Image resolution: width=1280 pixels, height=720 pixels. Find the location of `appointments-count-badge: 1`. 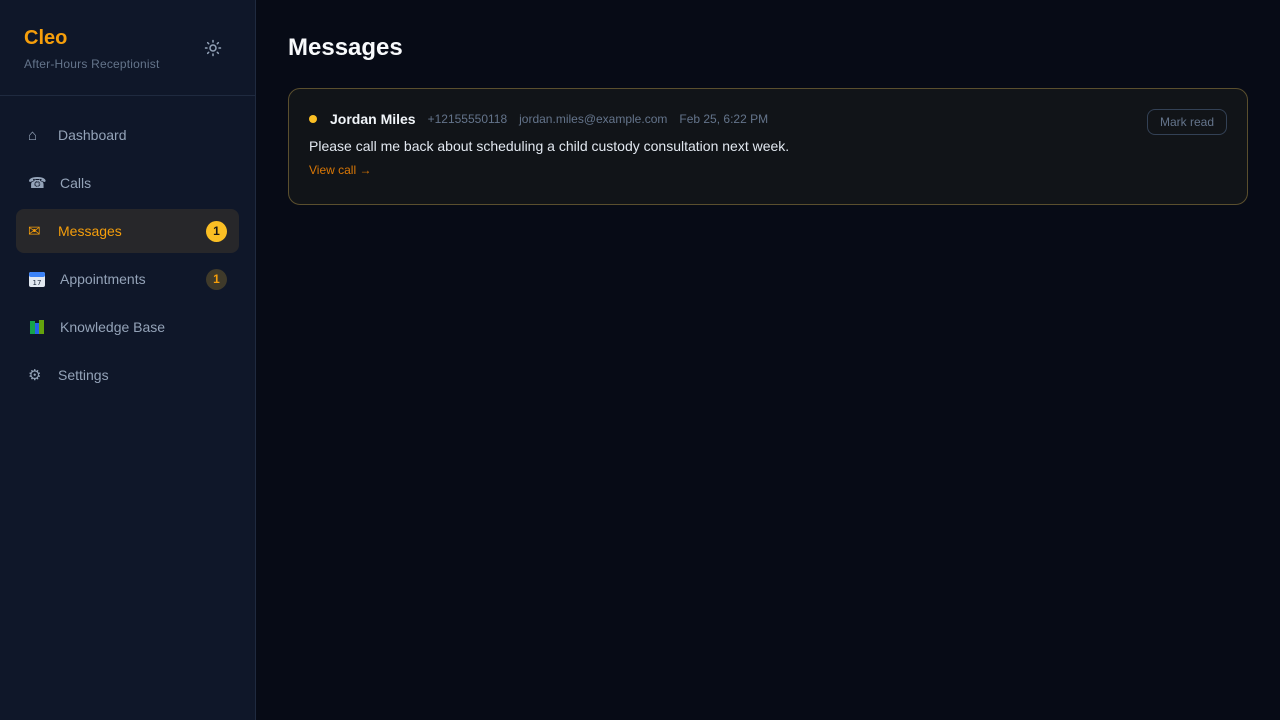

appointments-count-badge: 1 is located at coordinates (216, 279).